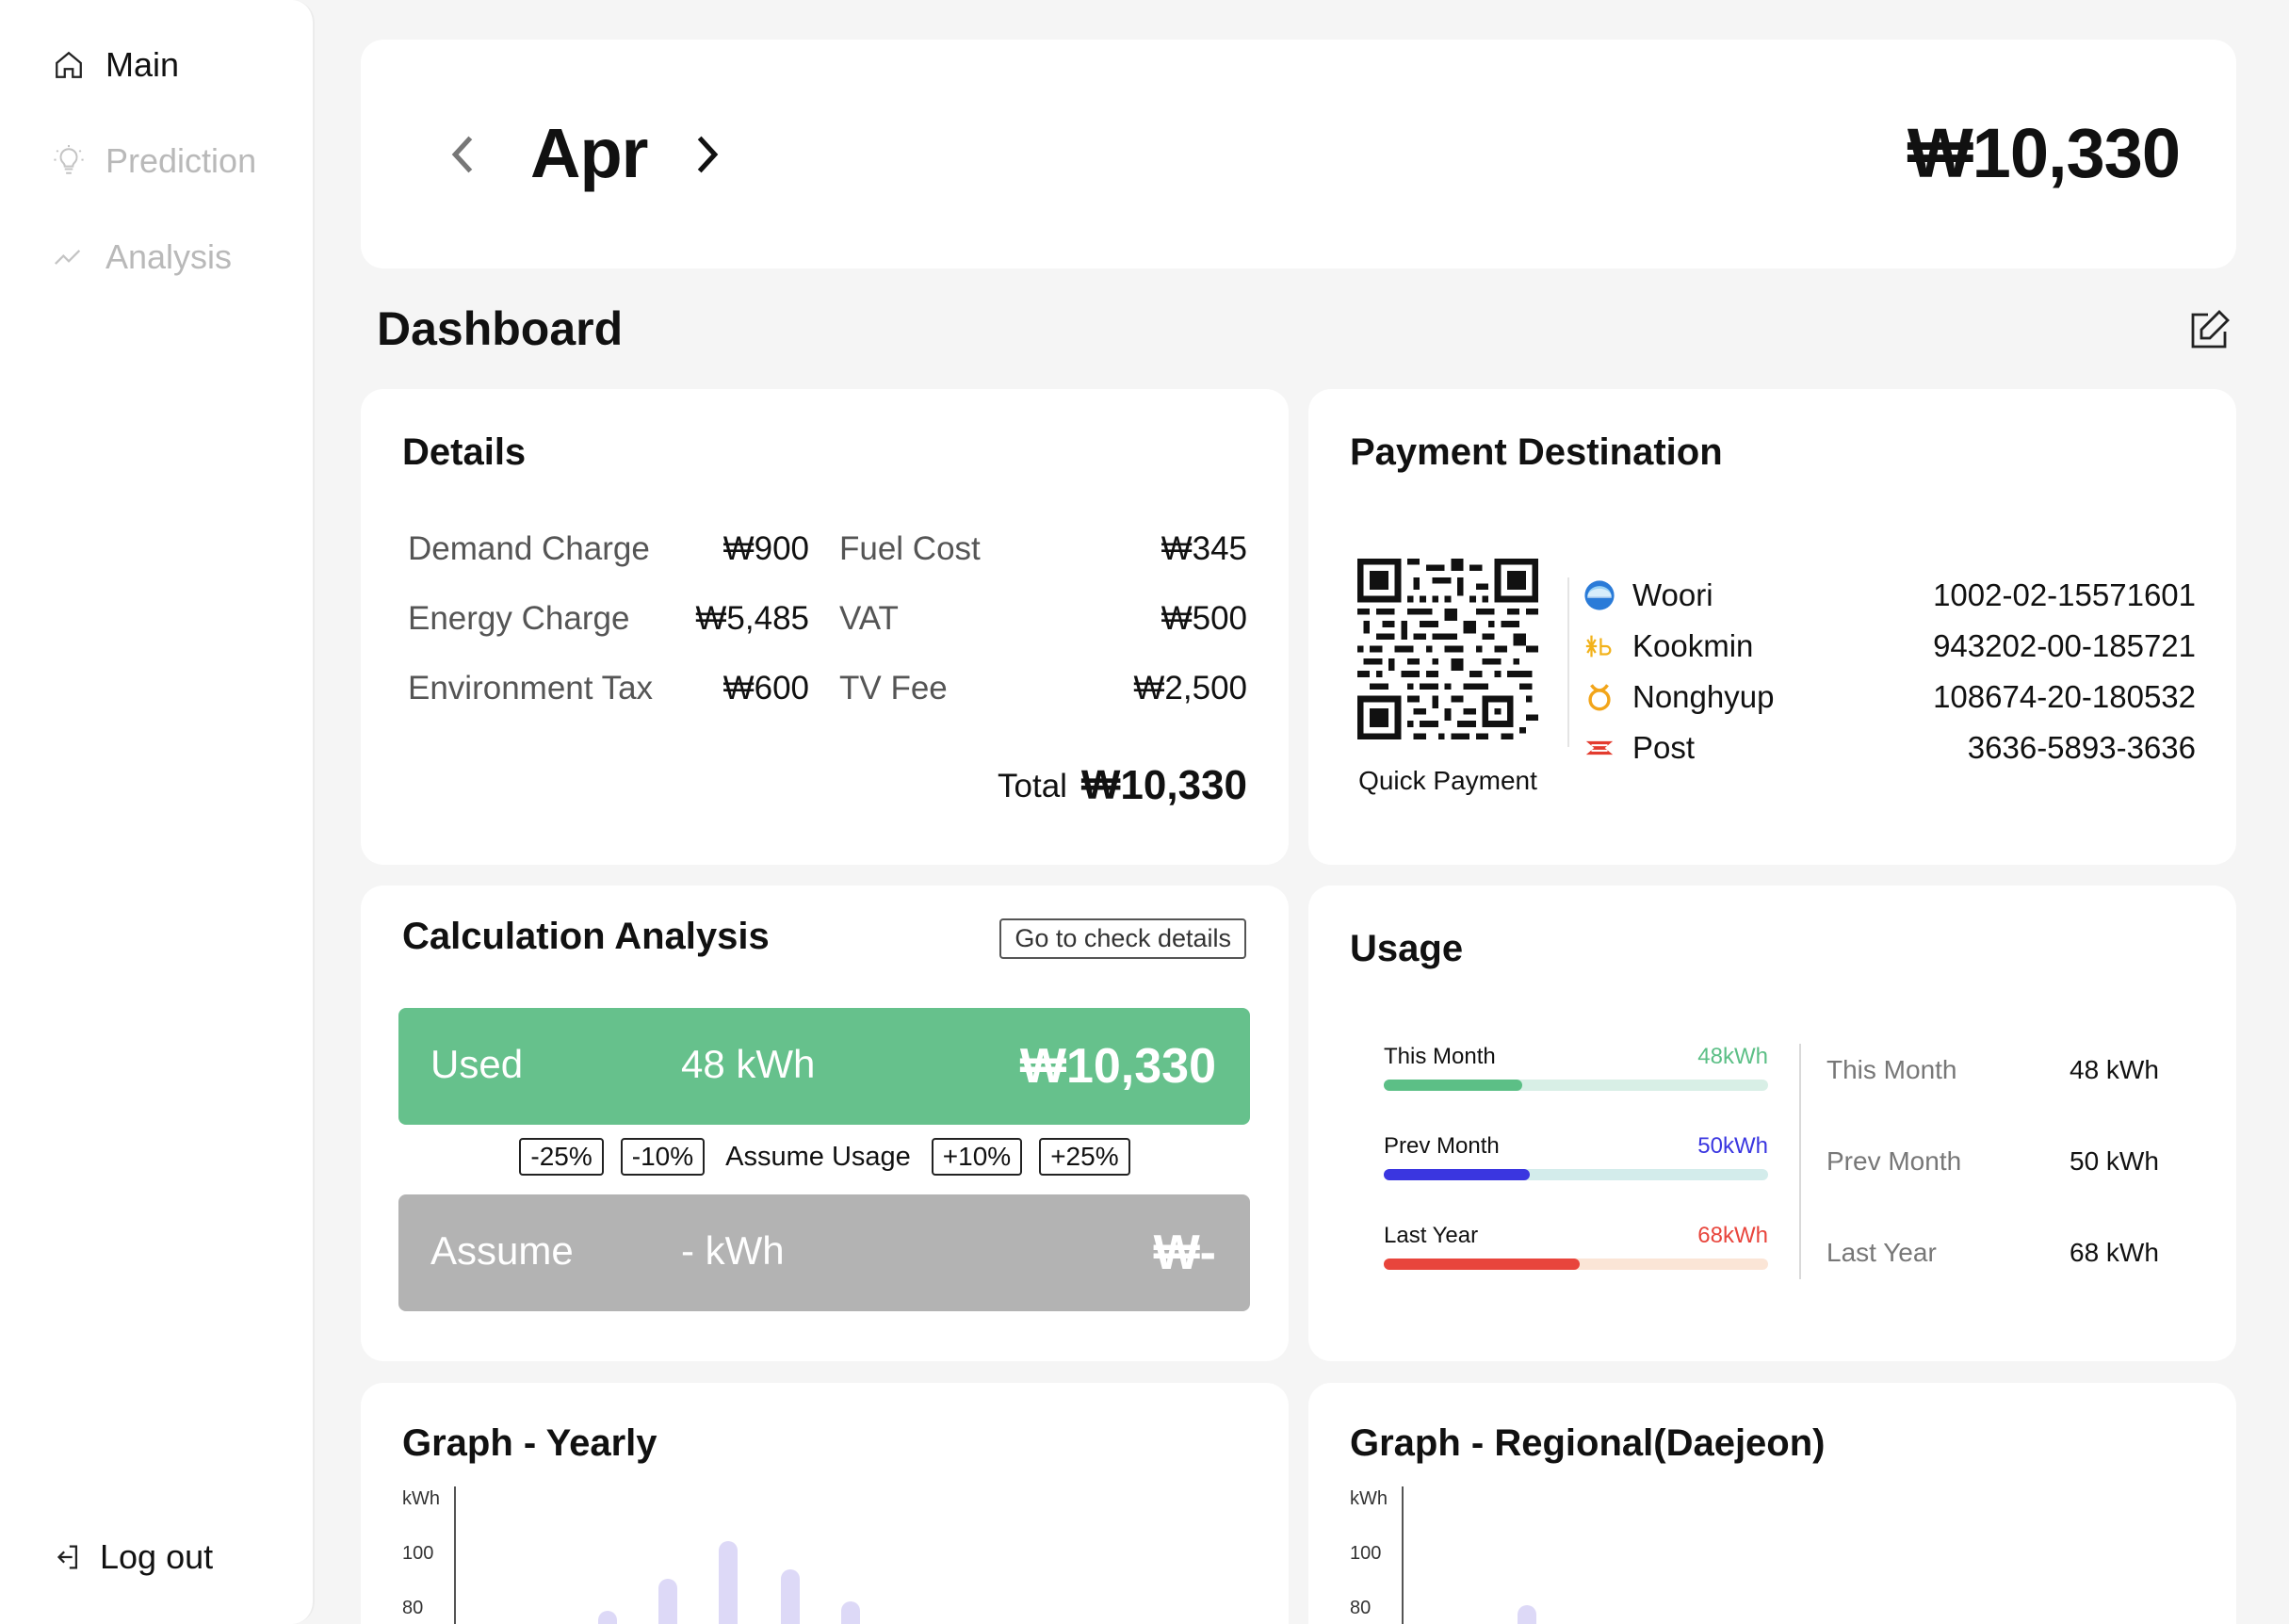  I want to click on bank-row-nonghyup: Nonghyup 108674-20-180532, so click(1889, 698).